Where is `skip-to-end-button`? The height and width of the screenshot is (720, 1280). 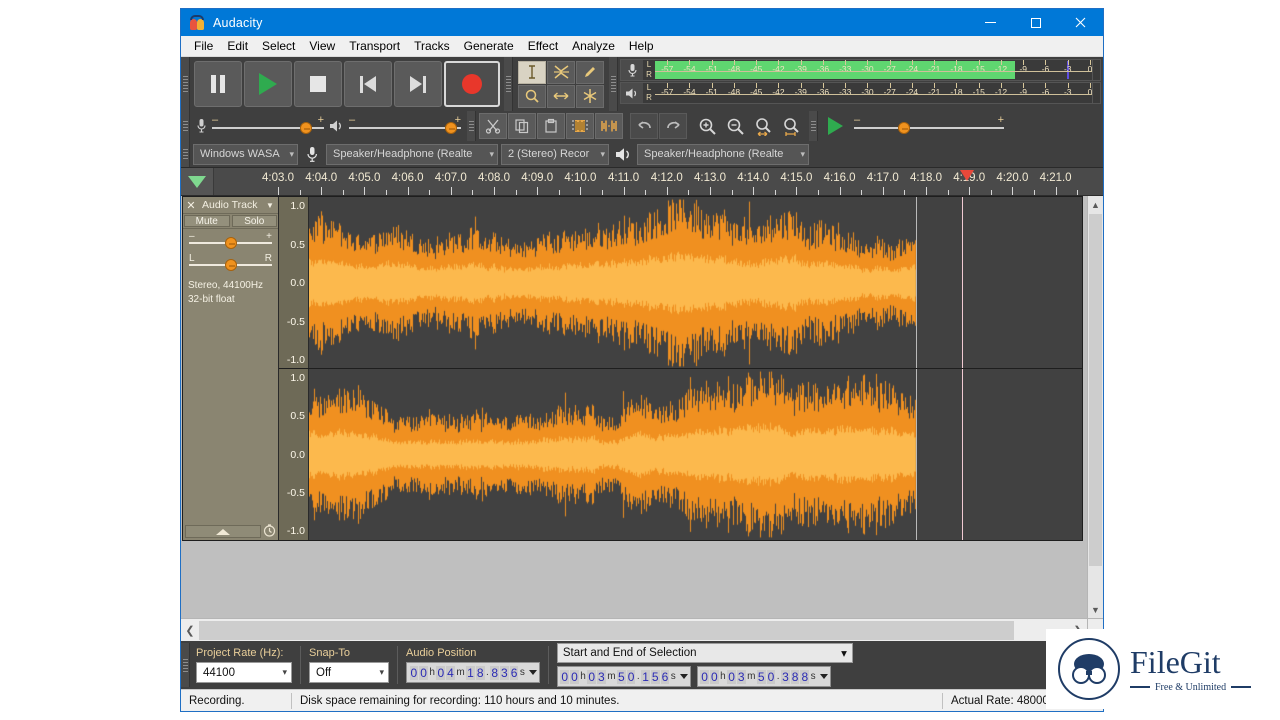 skip-to-end-button is located at coordinates (418, 84).